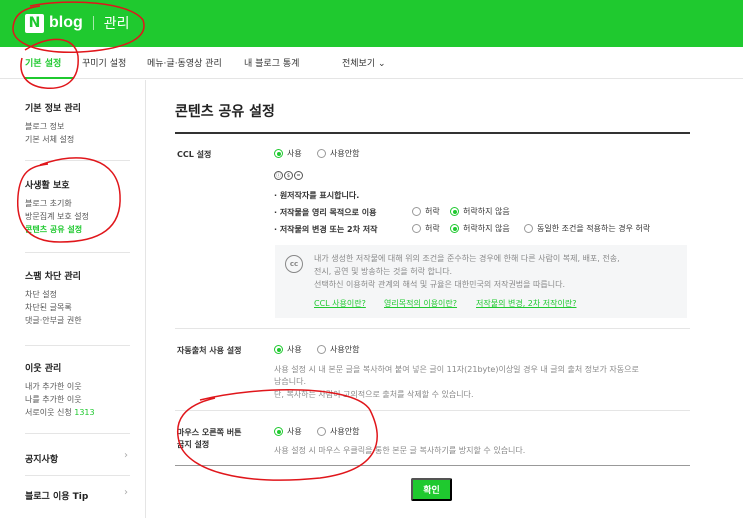  I want to click on derivative-same-condition-radio: 동일한 조건을 적용하는 경우 허락, so click(587, 228).